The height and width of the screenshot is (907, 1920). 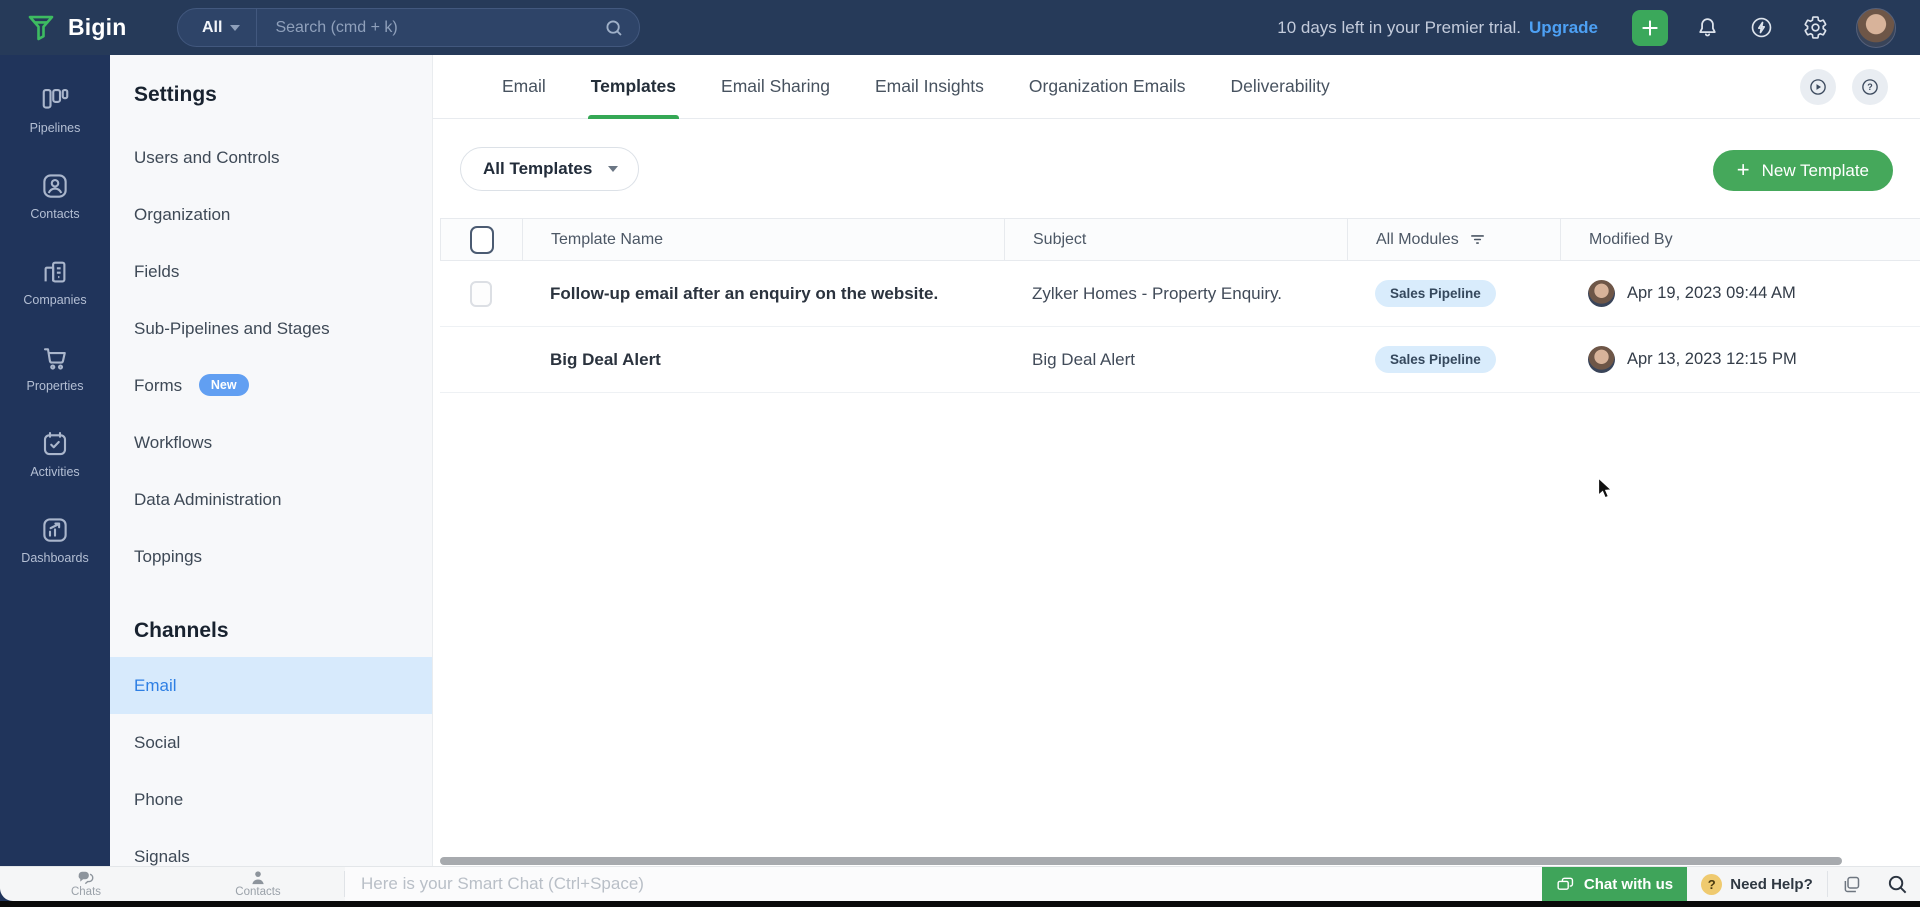 I want to click on smart-chat-bar: Chats Contacts Chat with us ? Need Help?, so click(x=960, y=883).